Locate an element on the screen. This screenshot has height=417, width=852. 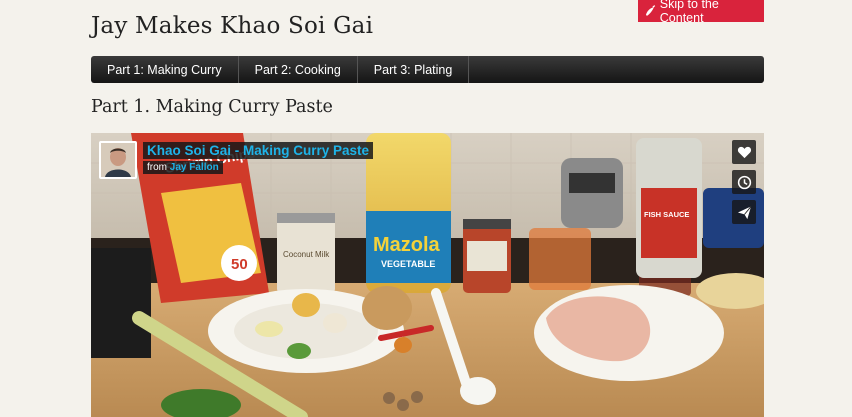
like-button is located at coordinates (744, 152).